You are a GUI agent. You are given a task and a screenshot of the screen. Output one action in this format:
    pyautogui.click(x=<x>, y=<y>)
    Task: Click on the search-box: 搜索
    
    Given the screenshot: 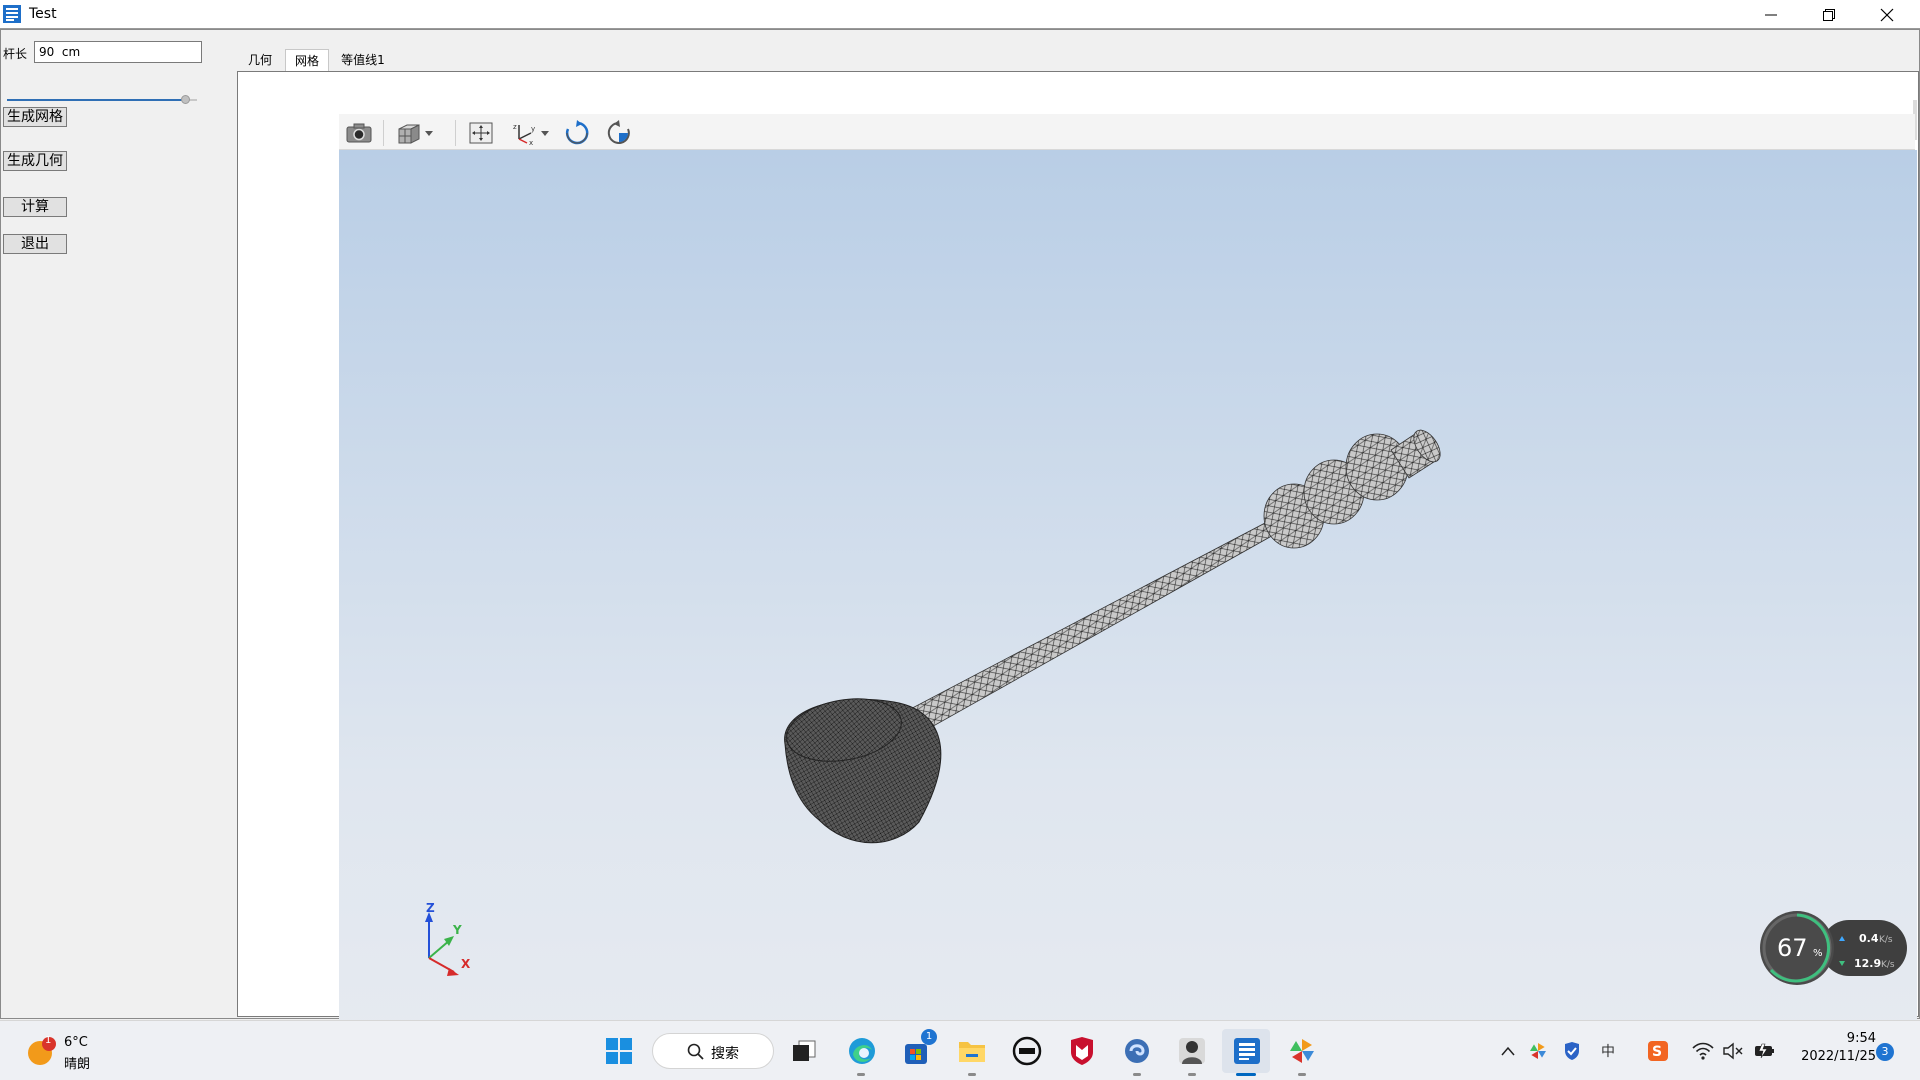 What is the action you would take?
    pyautogui.click(x=713, y=1051)
    